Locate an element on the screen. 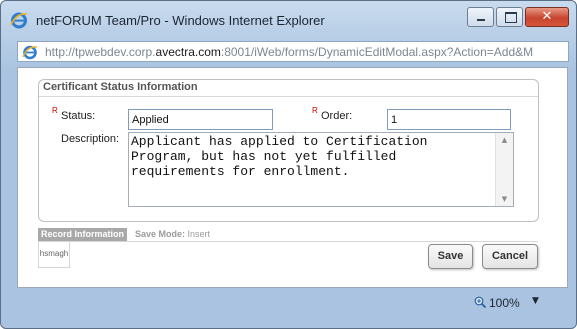 Image resolution: width=577 pixels, height=329 pixels. minimize-button is located at coordinates (480, 17).